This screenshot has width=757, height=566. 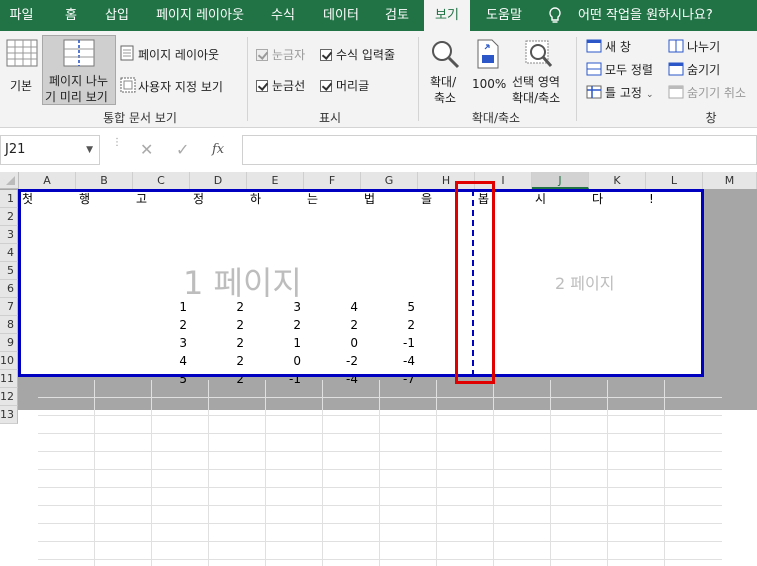 I want to click on tell-me-search: 어떤 작업을 원하시나요?, so click(x=648, y=15).